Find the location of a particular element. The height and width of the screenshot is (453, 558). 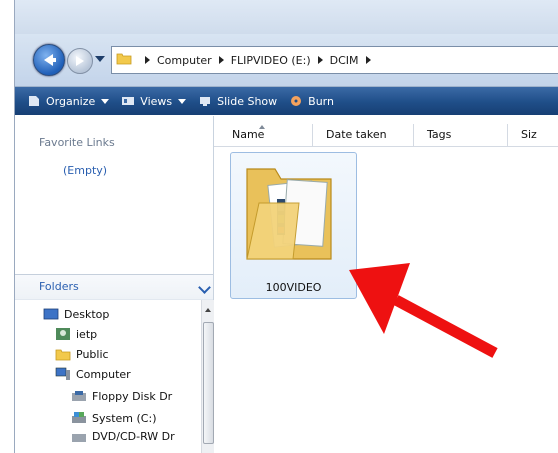

window-title-area is located at coordinates (286, 17).